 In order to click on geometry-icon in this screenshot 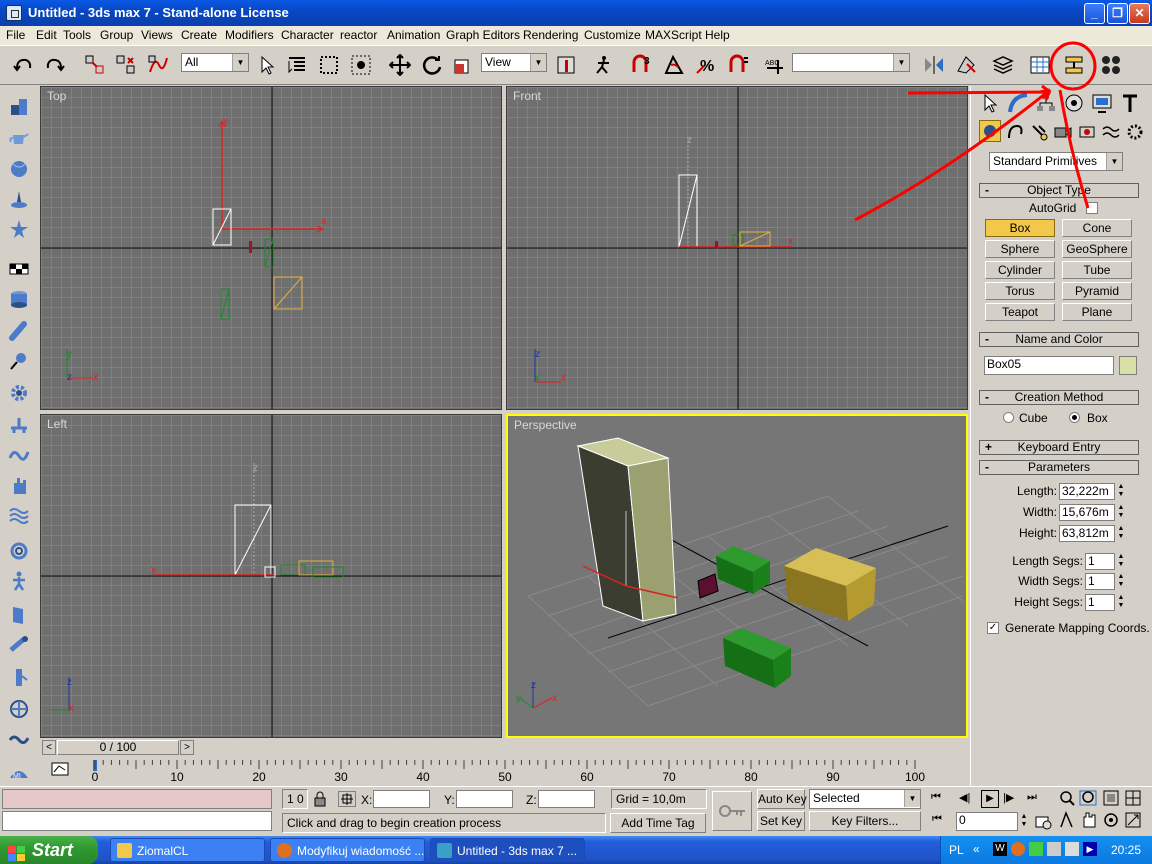, I will do `click(990, 131)`.